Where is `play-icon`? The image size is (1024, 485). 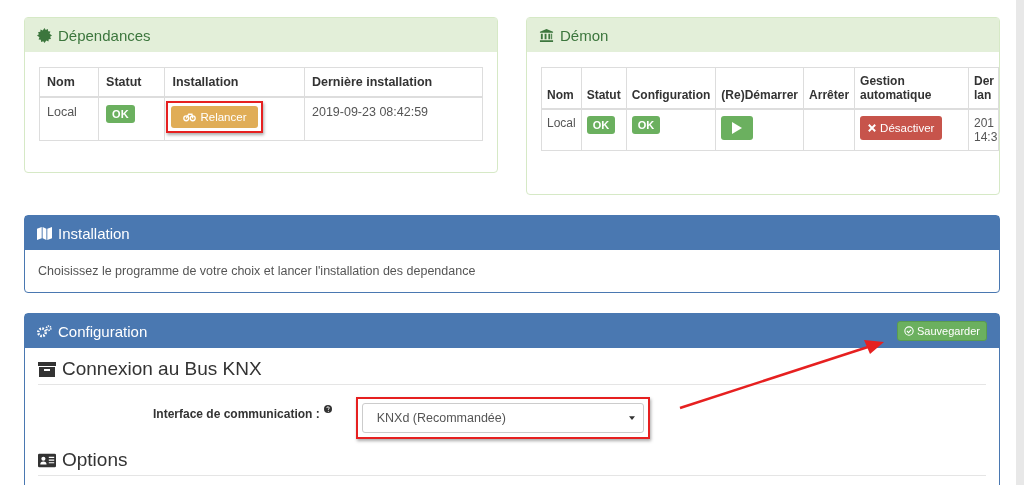
play-icon is located at coordinates (737, 128).